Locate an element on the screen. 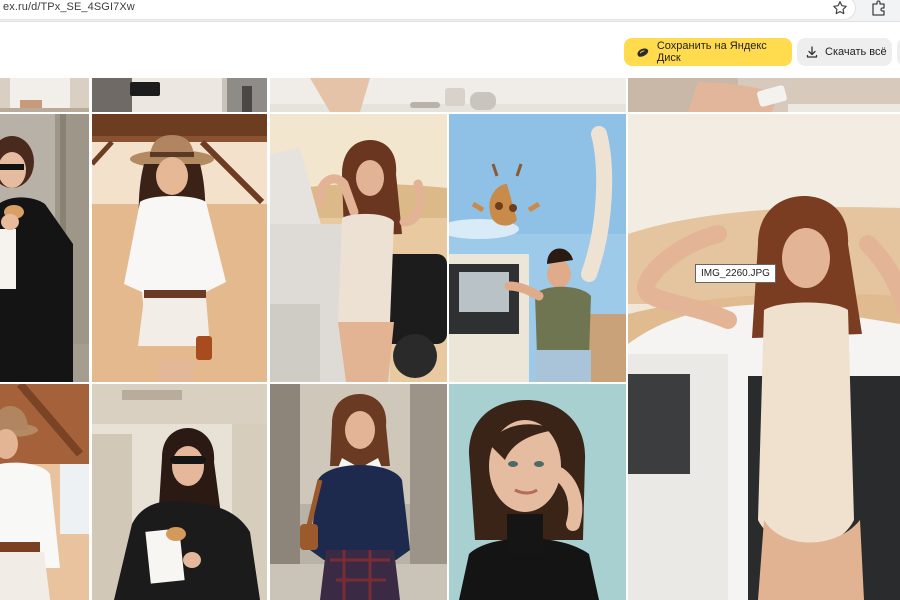 The height and width of the screenshot is (600, 900). star-icon is located at coordinates (840, 8).